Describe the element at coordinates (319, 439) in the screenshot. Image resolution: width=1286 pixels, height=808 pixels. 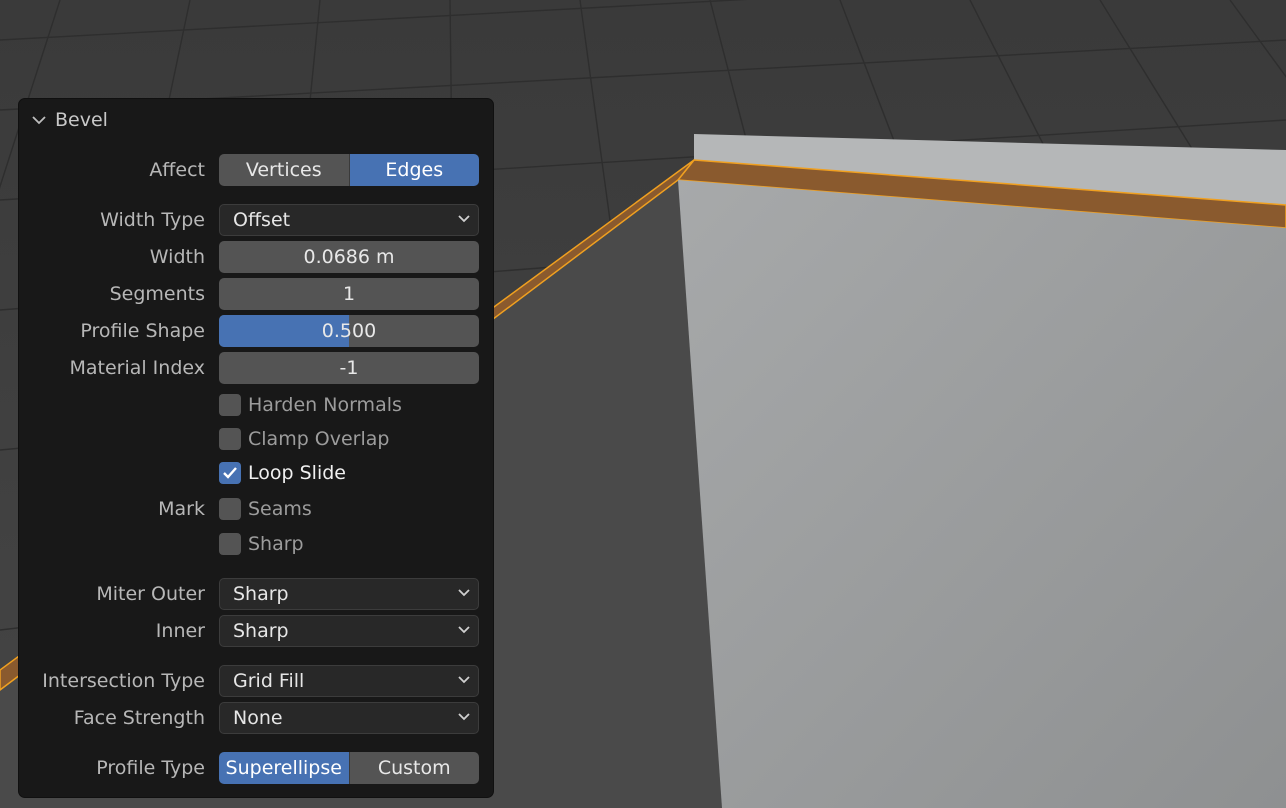
I see `clamp-overlap-label: Clamp Overlap` at that location.